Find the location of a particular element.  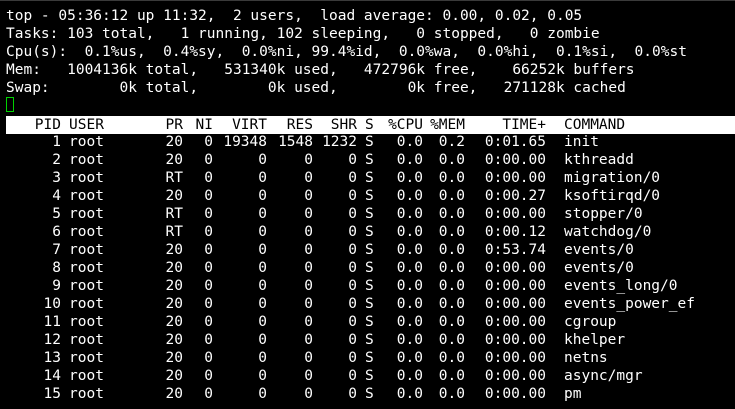

process-row: 7 root 20 0 0 0 0 S 0.0 0.0 0:53.74 events/0 is located at coordinates (370, 250).